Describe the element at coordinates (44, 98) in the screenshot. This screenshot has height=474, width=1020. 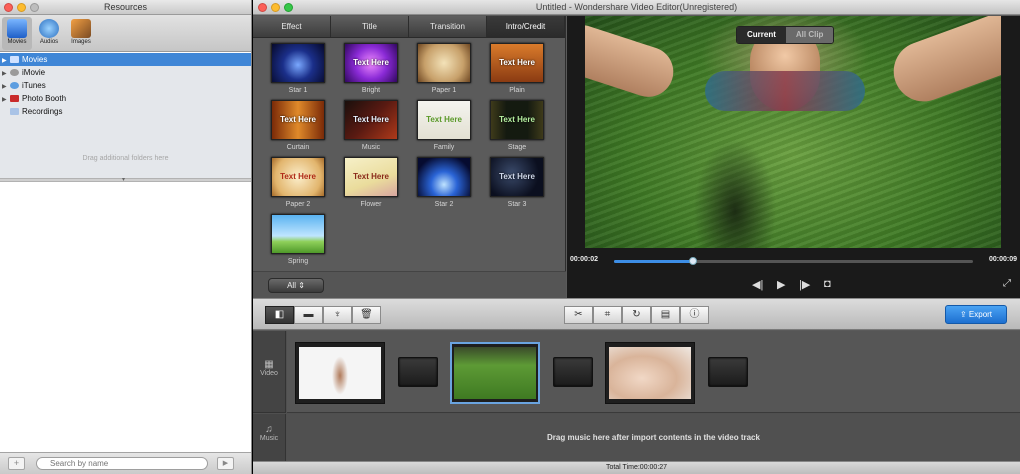
I see `tree-item-label: Photo Booth` at that location.